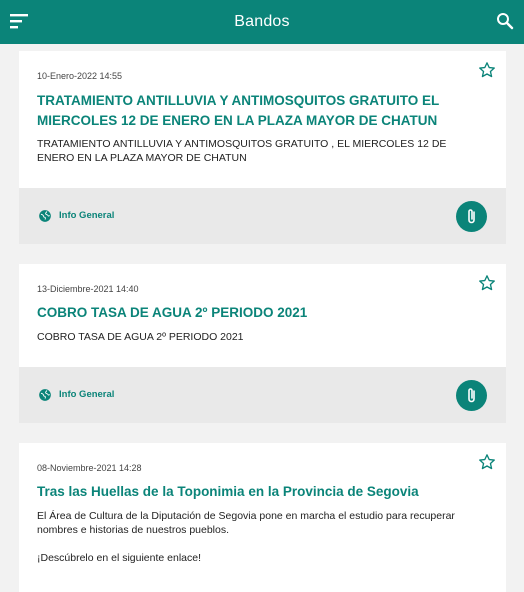  What do you see at coordinates (140, 337) in the screenshot?
I see `bando-body: COBRO TASA DE AGUA 2º PERIODO 2021` at bounding box center [140, 337].